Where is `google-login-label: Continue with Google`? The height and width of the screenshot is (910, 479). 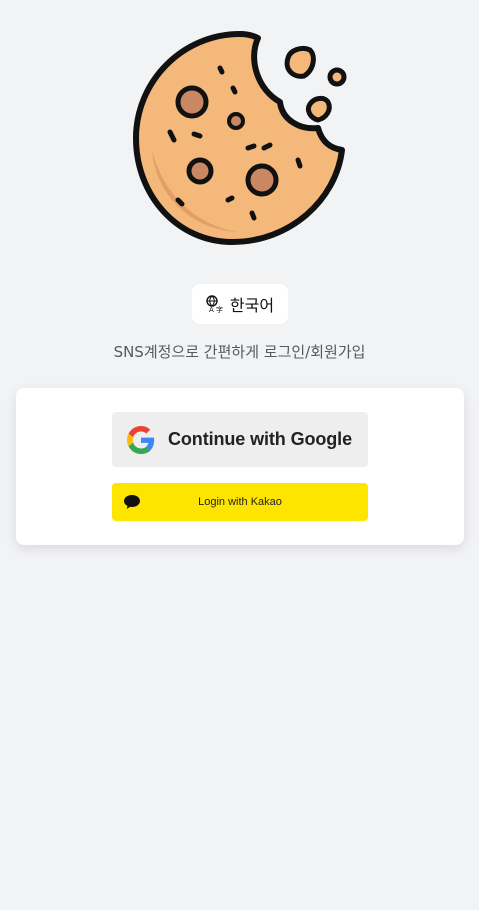
google-login-label: Continue with Google is located at coordinates (260, 439).